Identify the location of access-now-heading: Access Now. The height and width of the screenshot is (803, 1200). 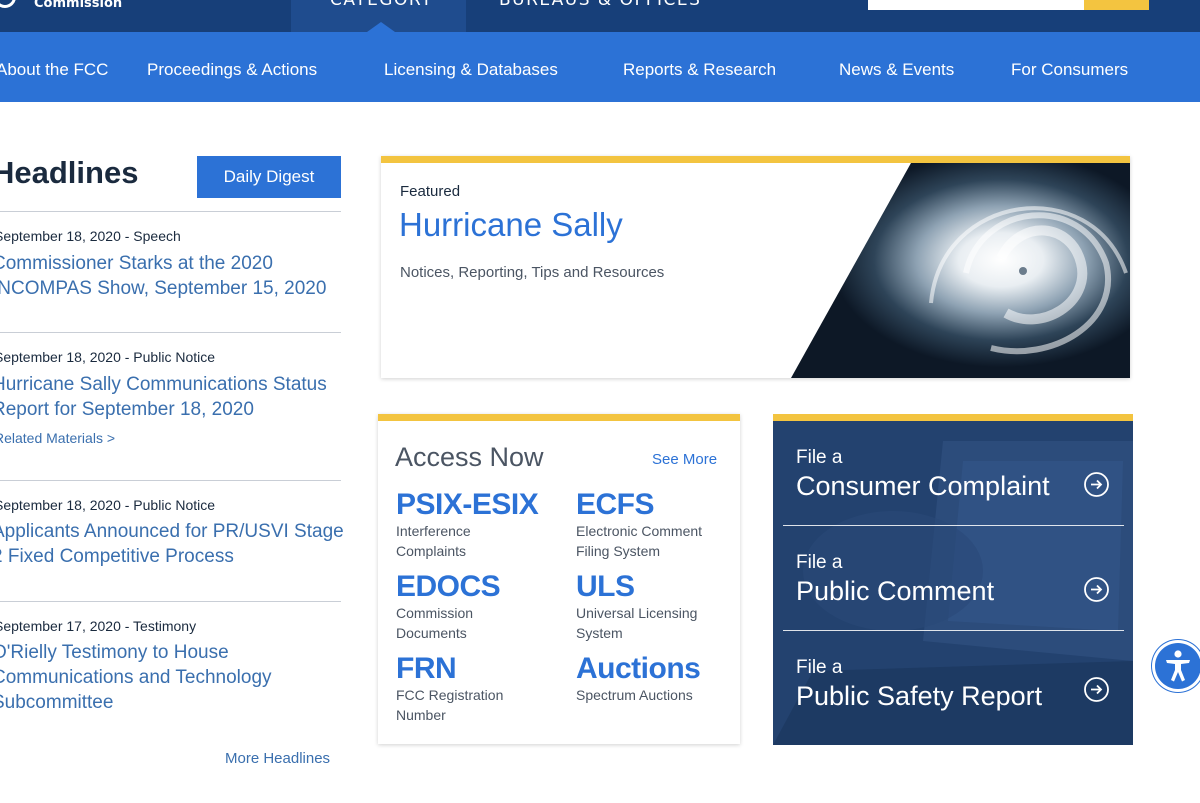
(469, 457).